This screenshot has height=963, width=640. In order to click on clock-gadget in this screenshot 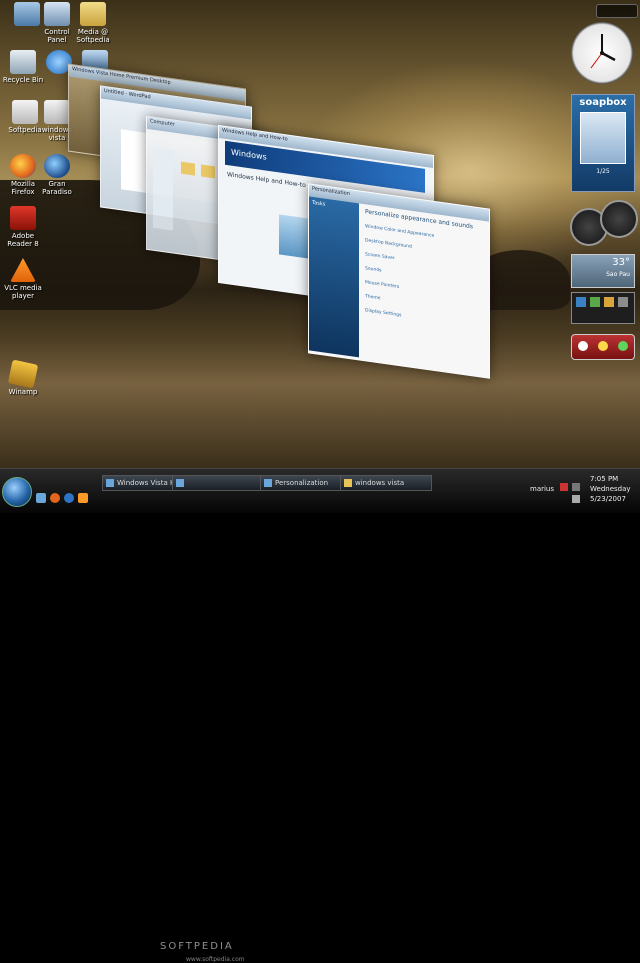, I will do `click(602, 53)`.